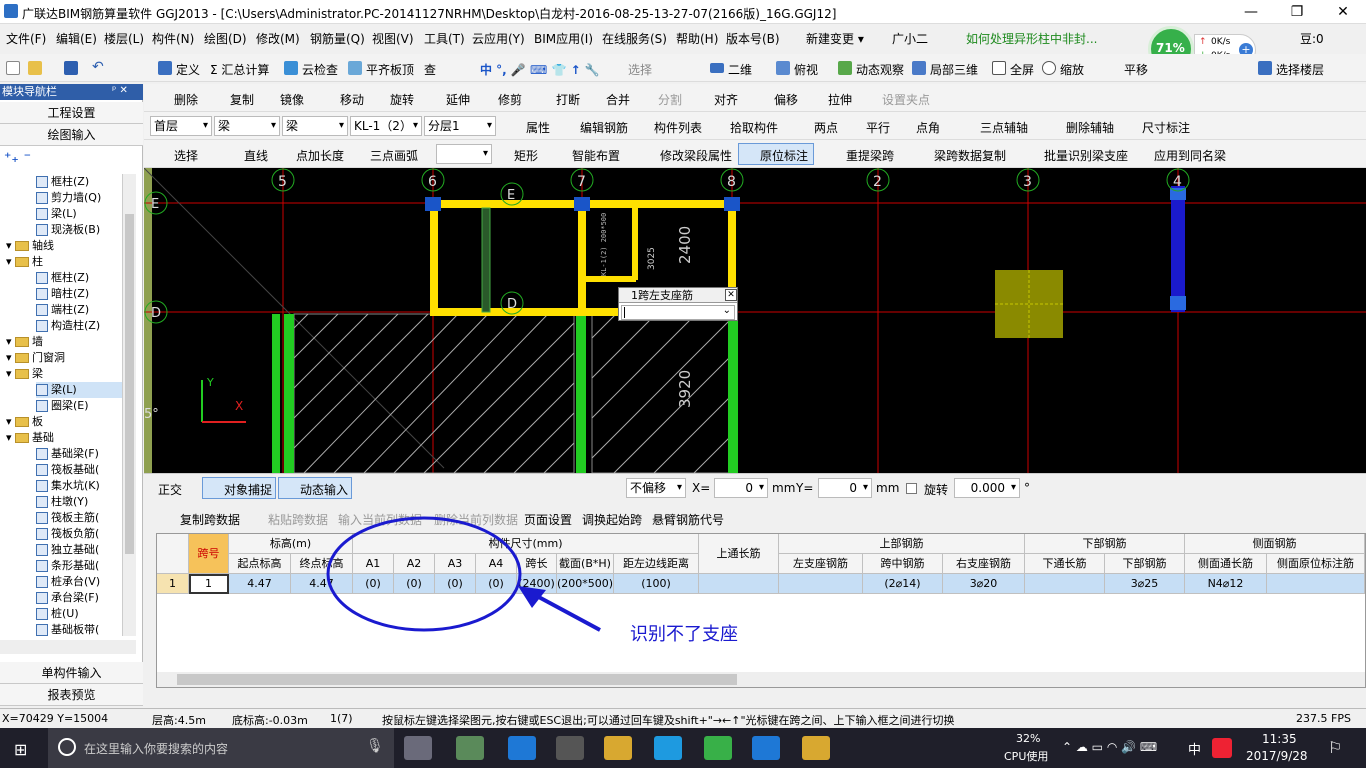 The width and height of the screenshot is (1366, 768). I want to click on cantilever-rebar-code-button: 悬臂钢筋代号, so click(688, 519).